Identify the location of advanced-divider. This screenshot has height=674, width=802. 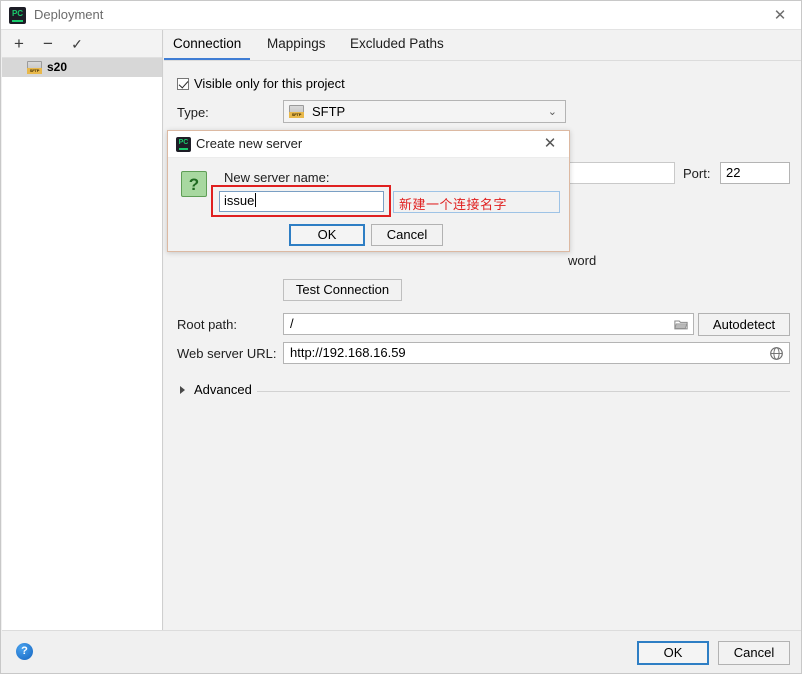
(523, 391).